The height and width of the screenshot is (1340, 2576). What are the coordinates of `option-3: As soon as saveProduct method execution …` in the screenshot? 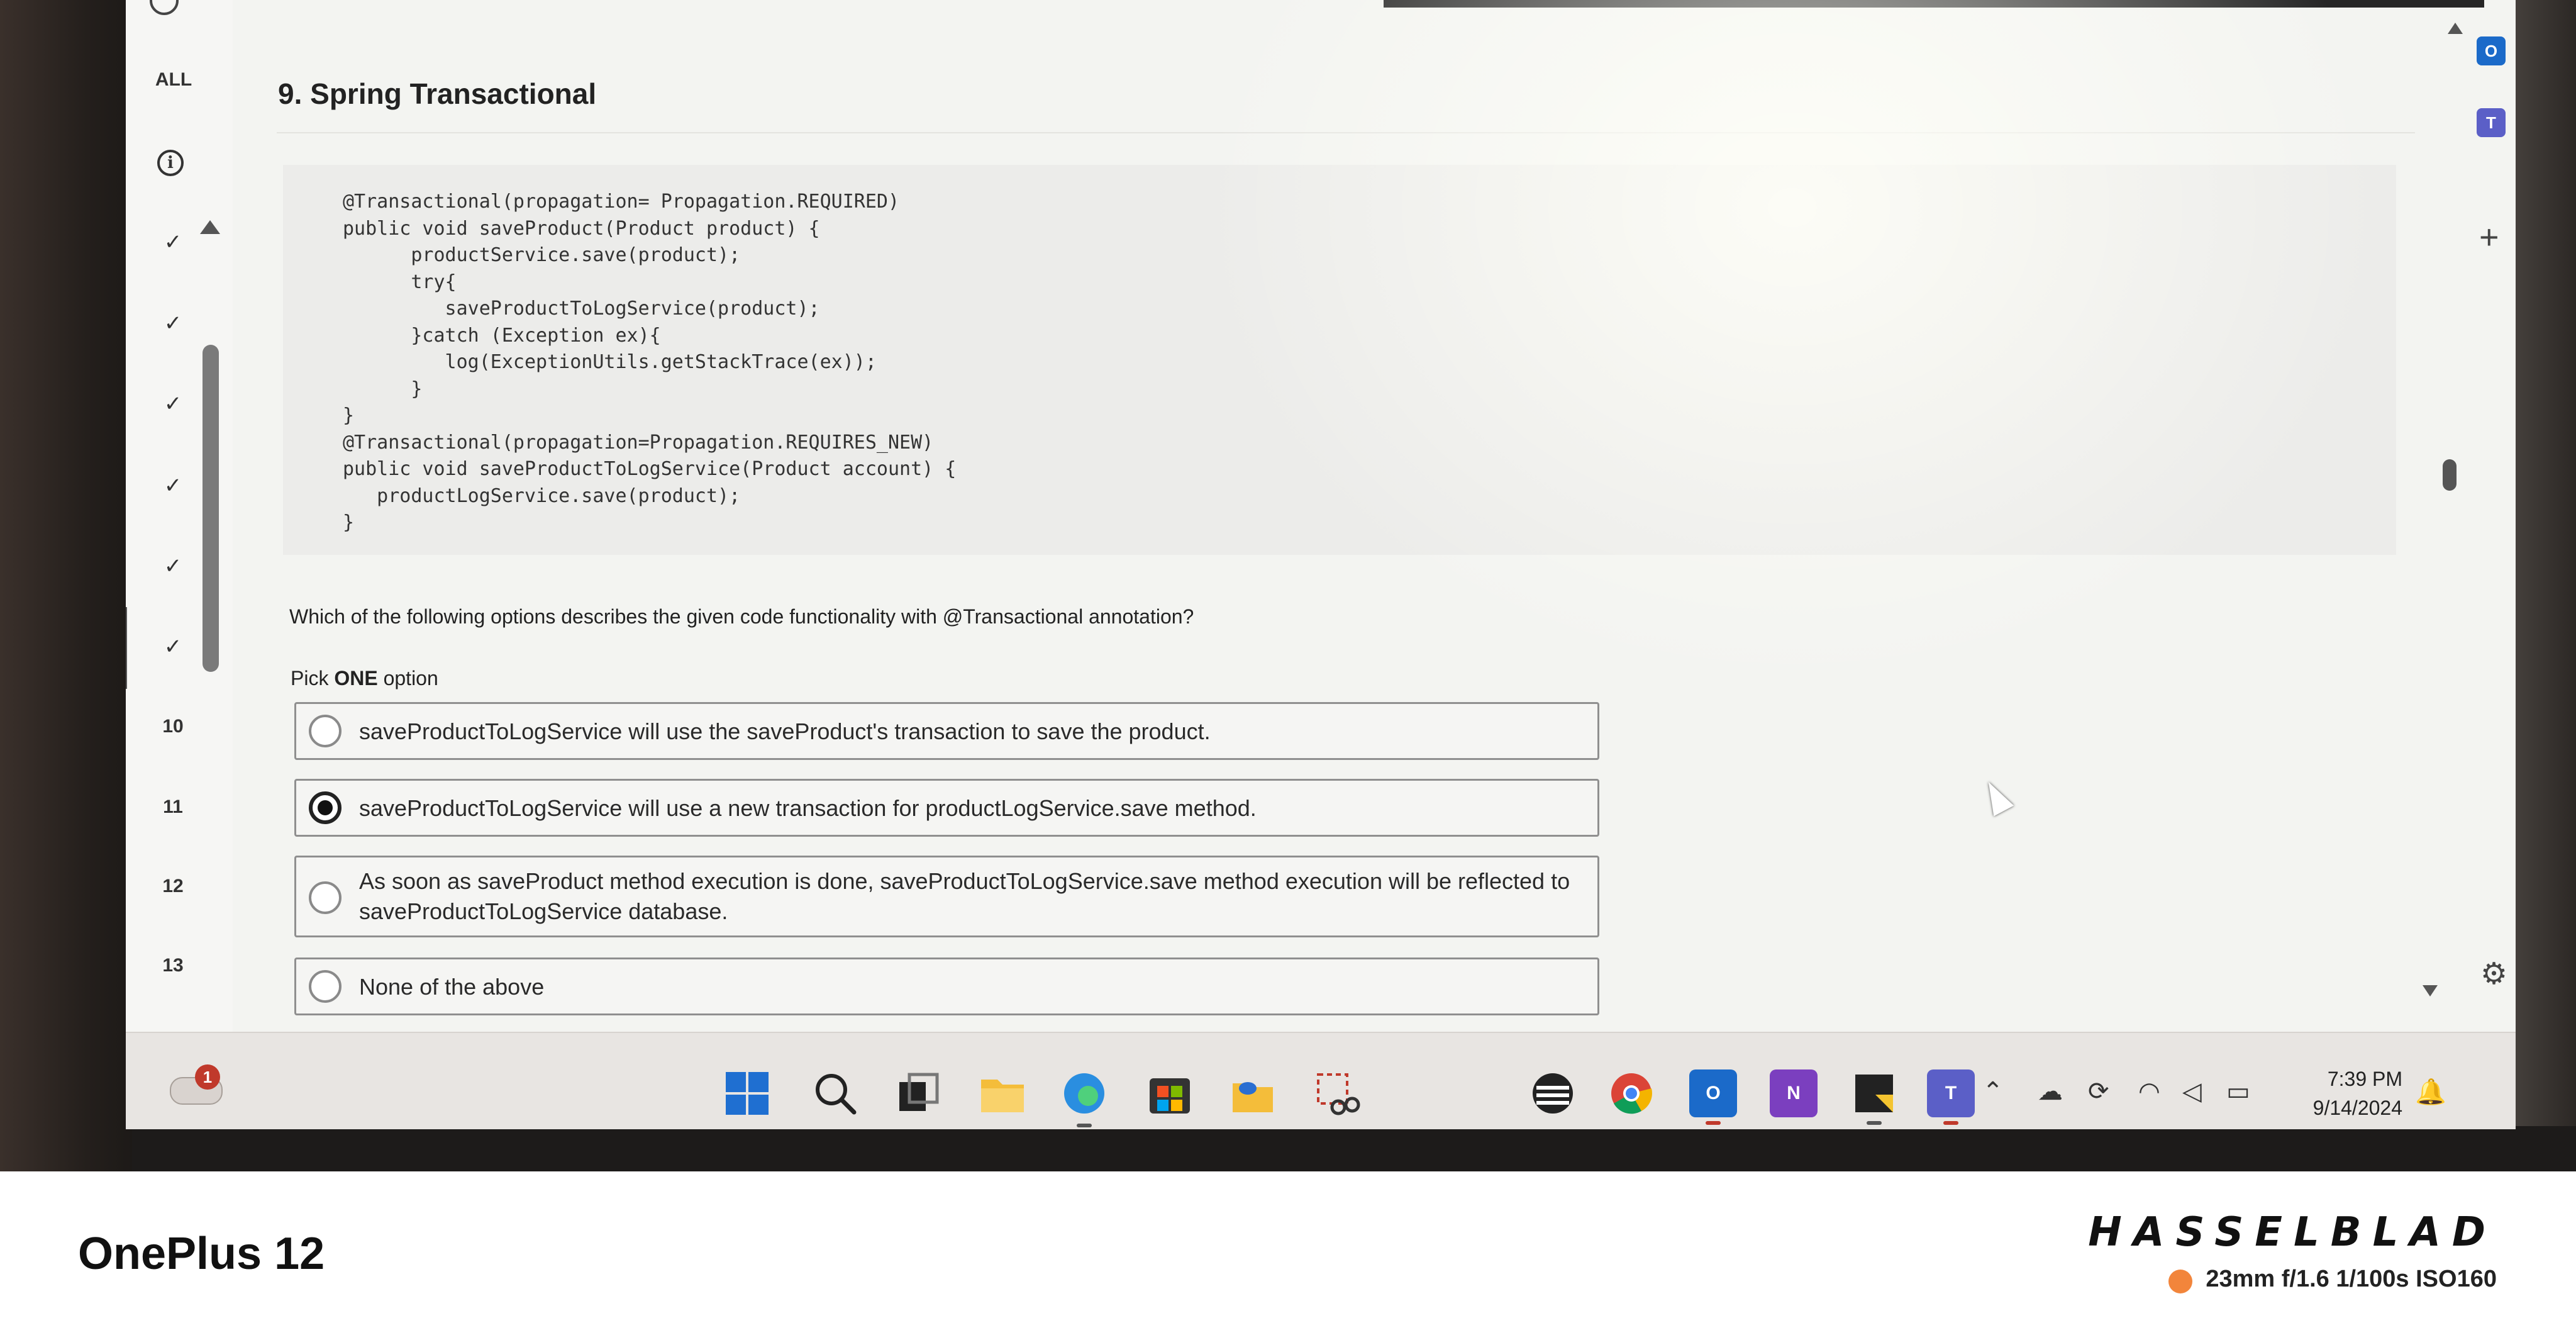 It's located at (946, 896).